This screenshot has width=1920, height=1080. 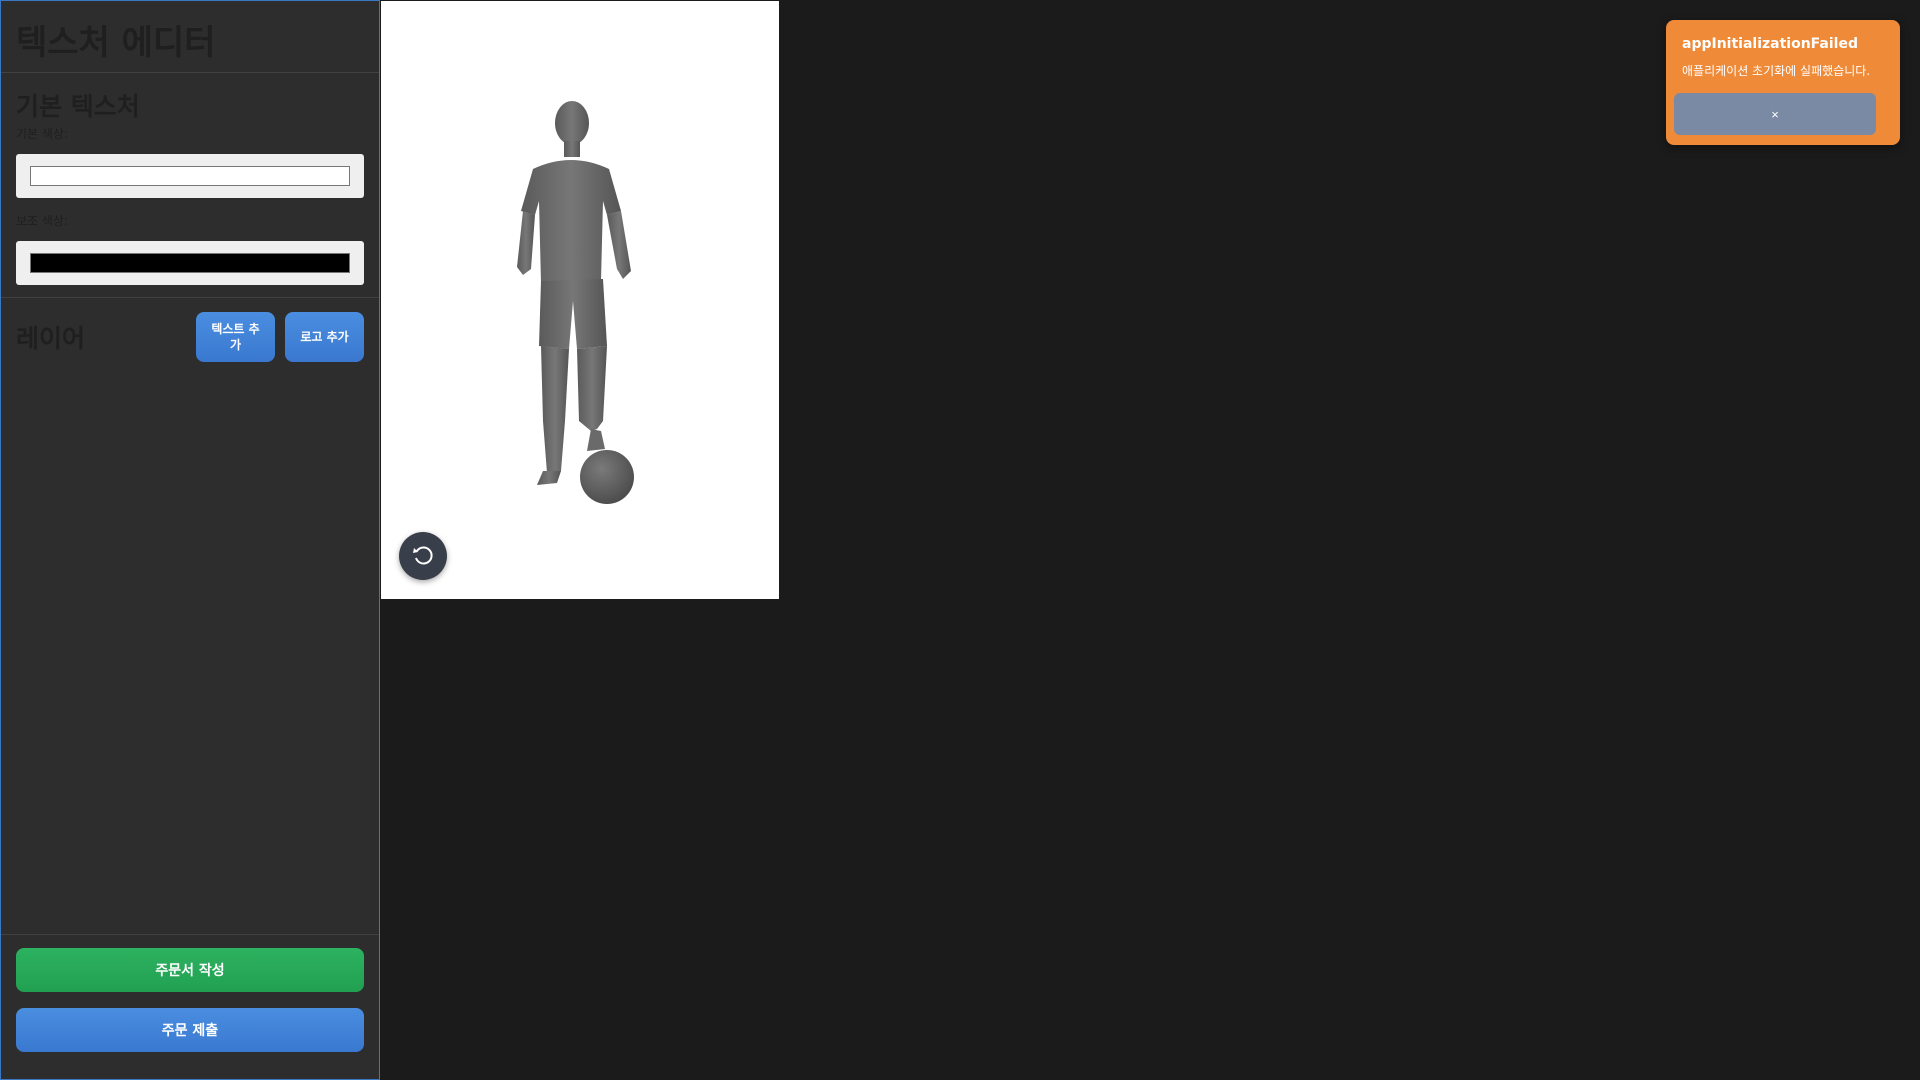 What do you see at coordinates (190, 934) in the screenshot?
I see `sidebar-footer-divider` at bounding box center [190, 934].